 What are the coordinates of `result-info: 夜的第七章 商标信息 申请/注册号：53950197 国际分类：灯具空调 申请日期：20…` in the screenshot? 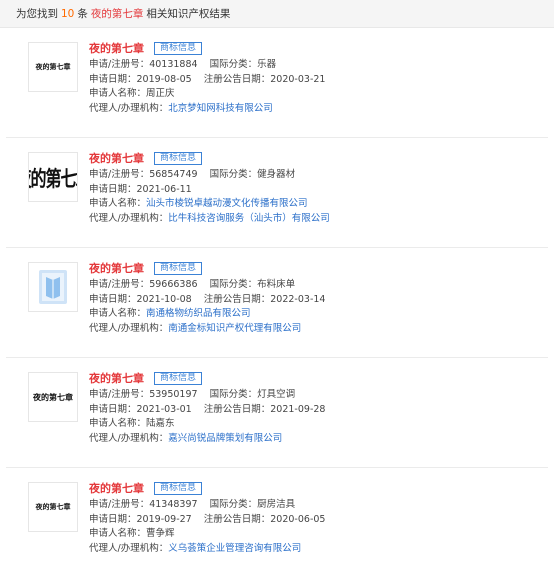 It's located at (314, 408).